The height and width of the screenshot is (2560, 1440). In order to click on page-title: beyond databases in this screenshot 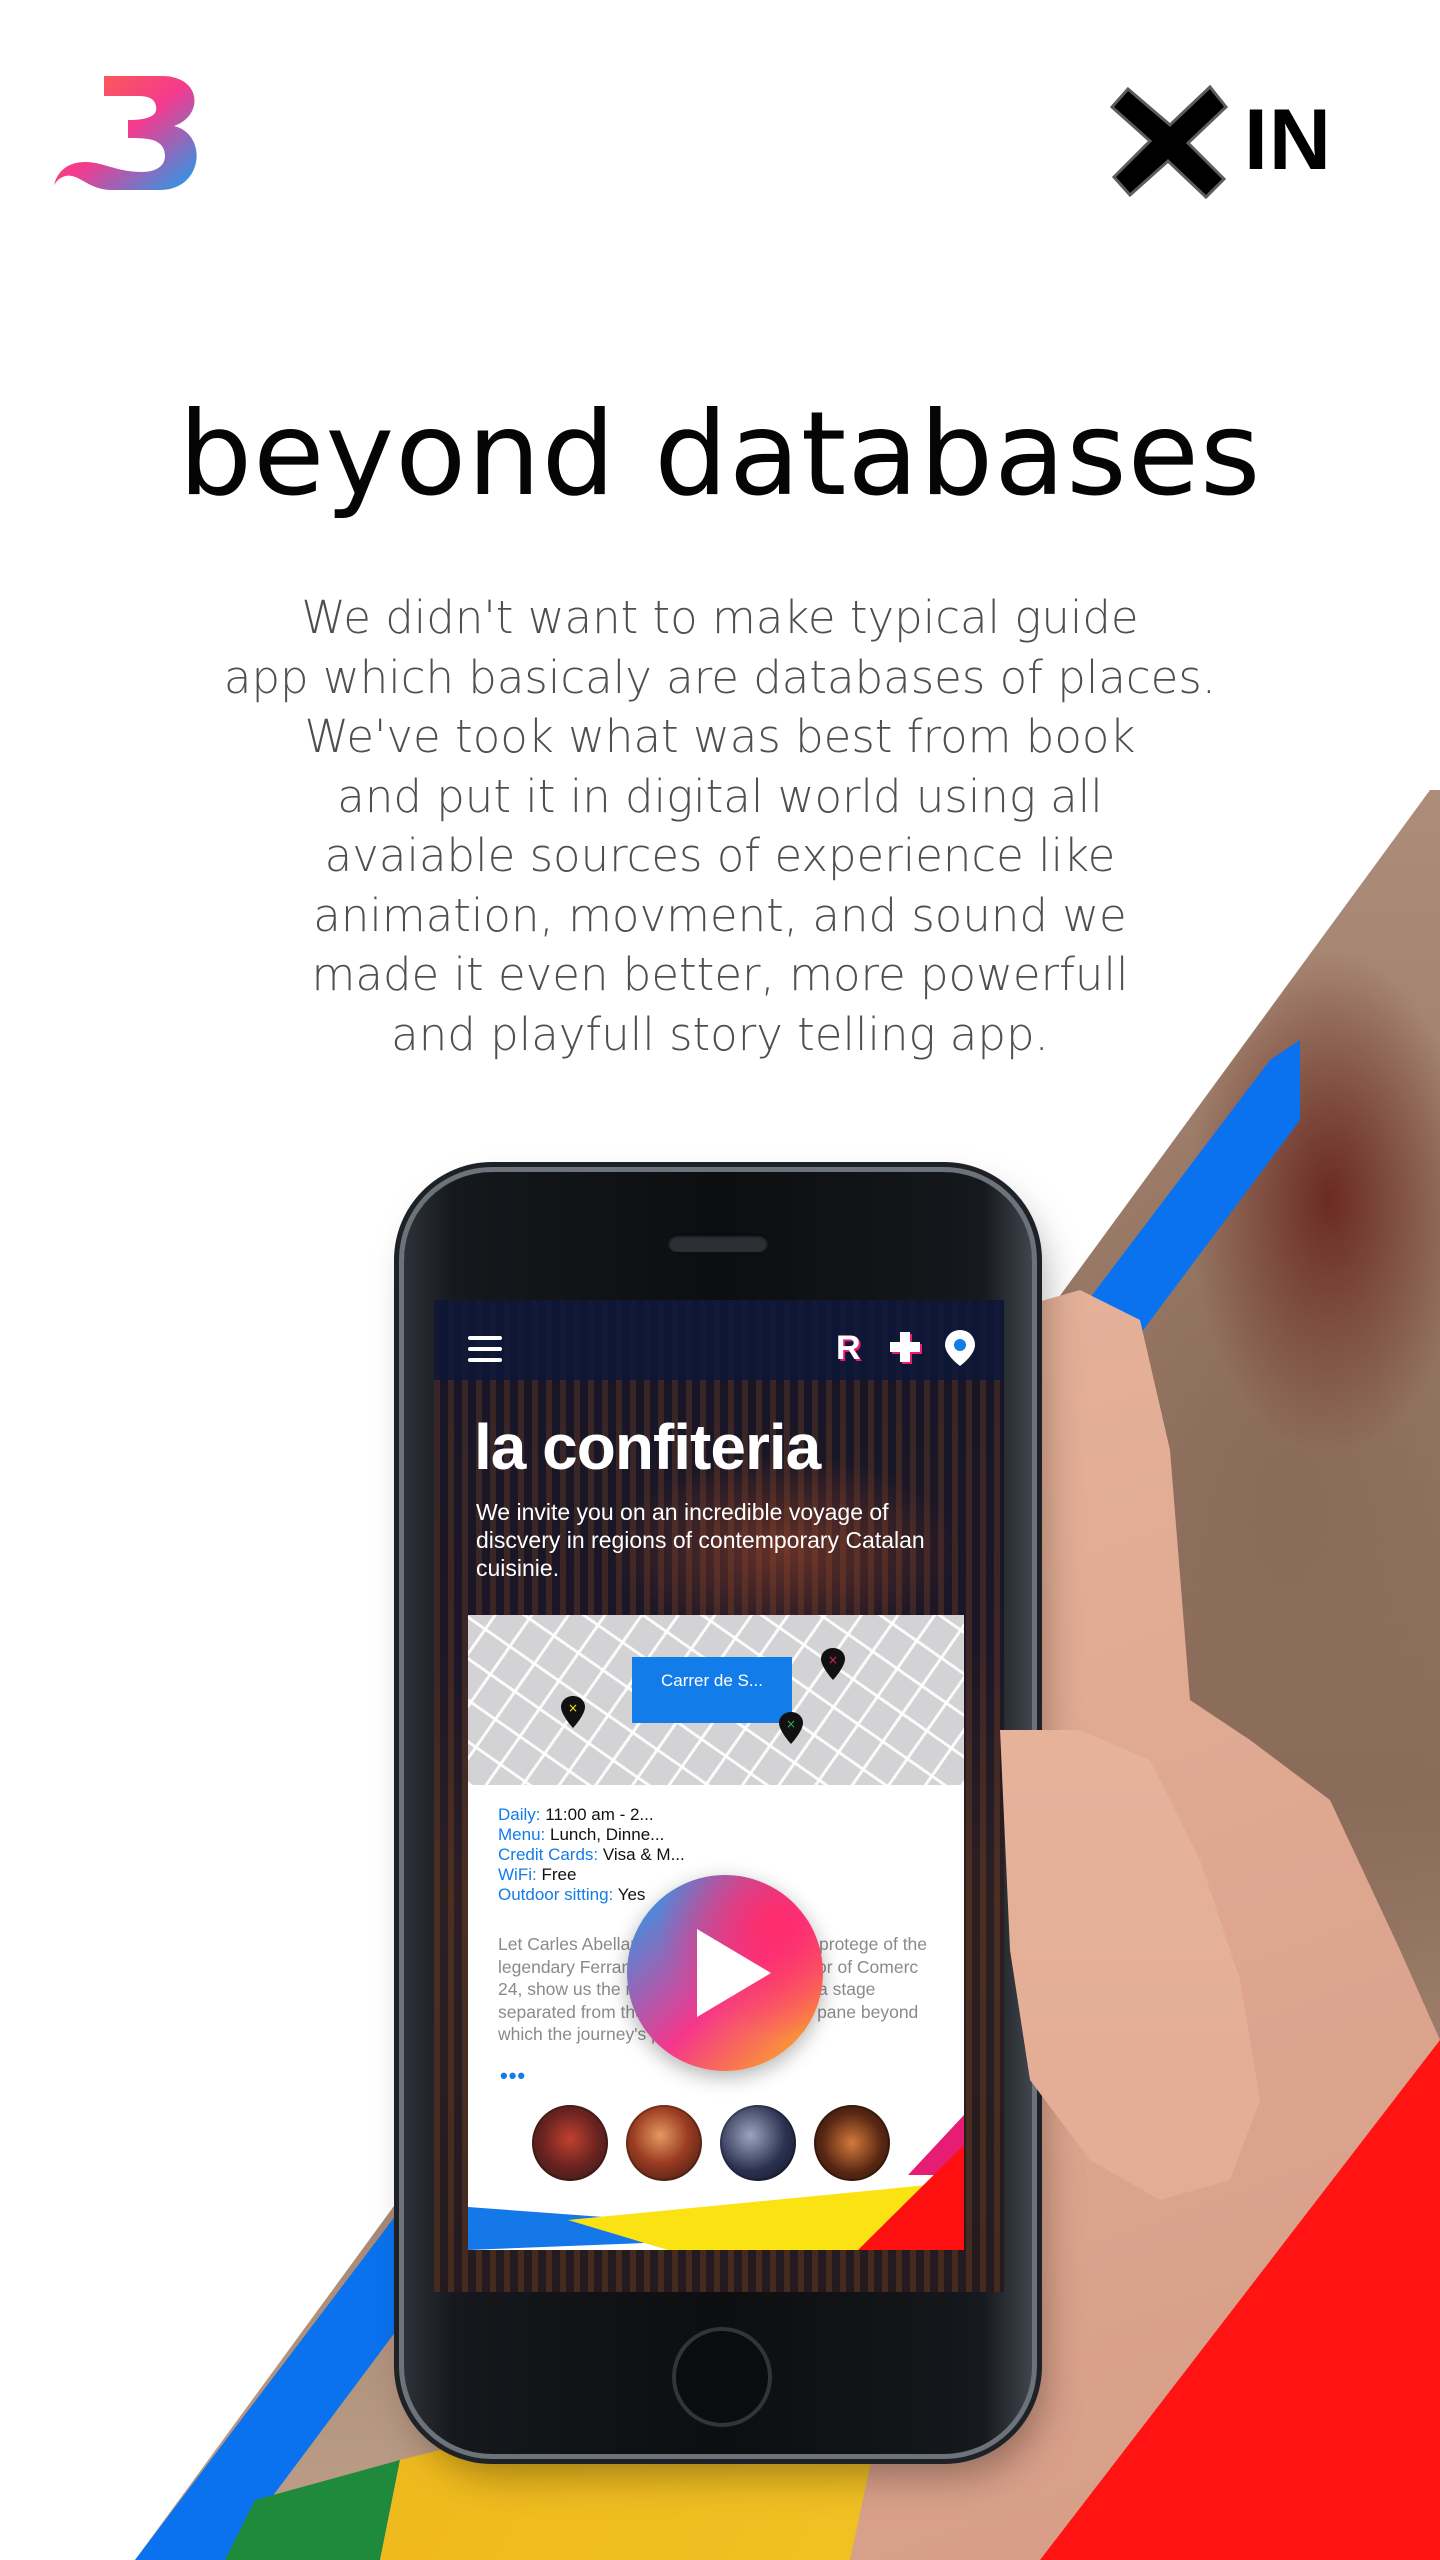, I will do `click(720, 454)`.